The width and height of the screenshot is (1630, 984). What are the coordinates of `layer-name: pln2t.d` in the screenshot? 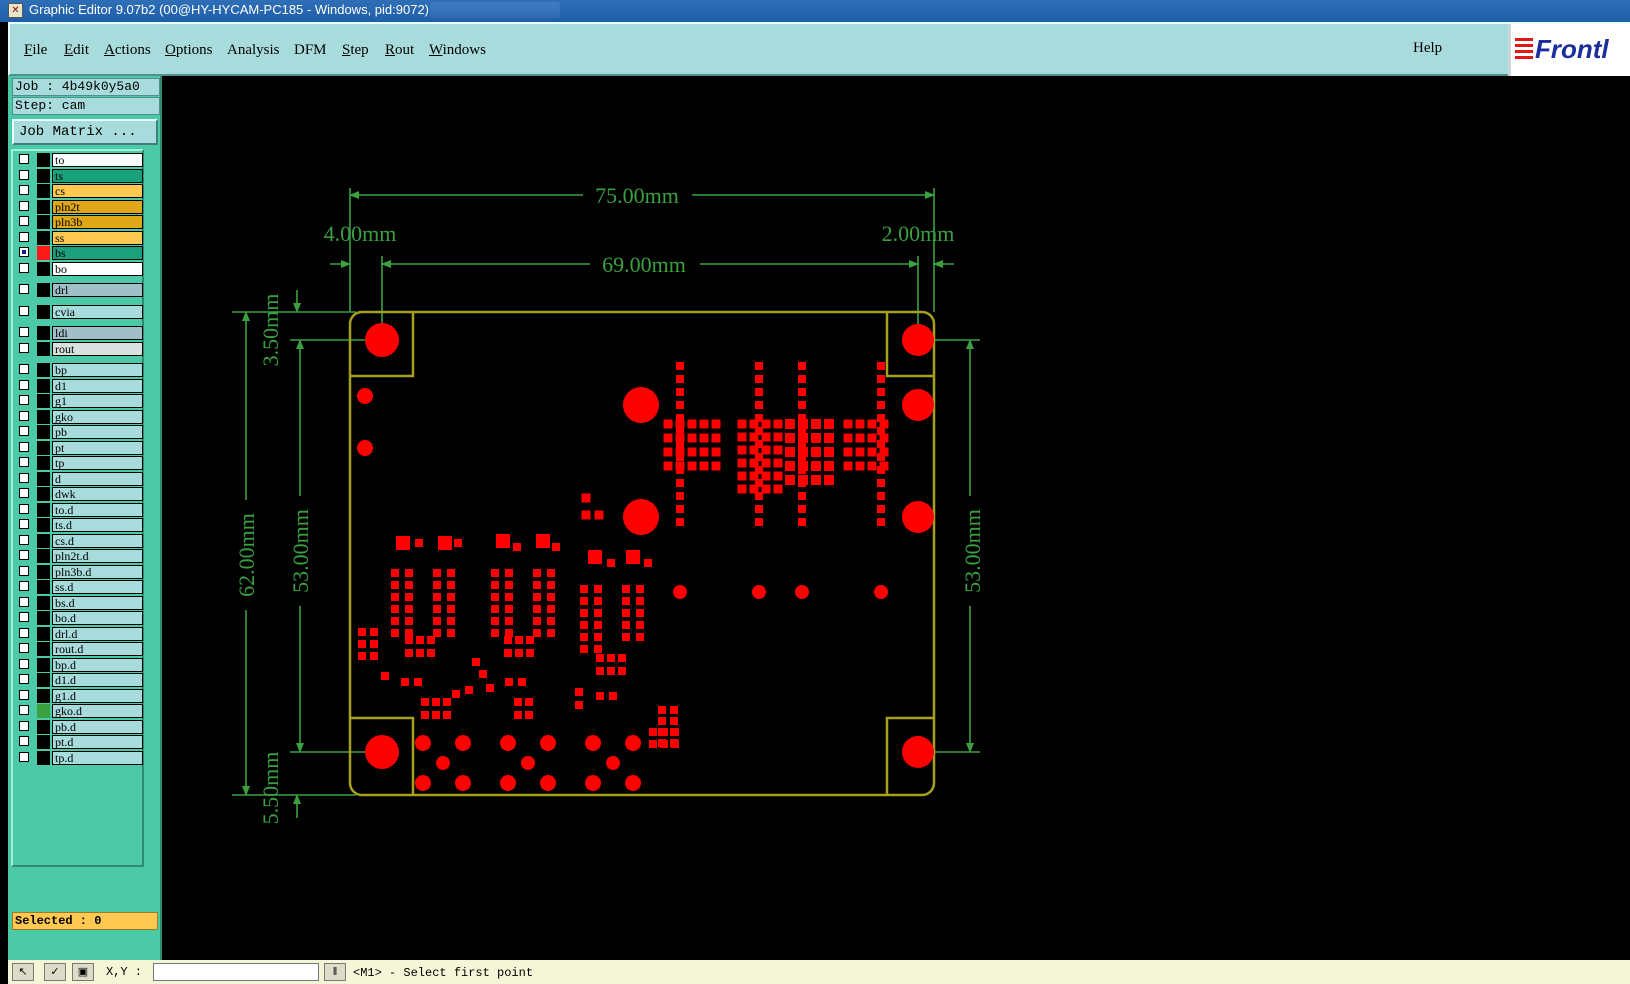 It's located at (97, 556).